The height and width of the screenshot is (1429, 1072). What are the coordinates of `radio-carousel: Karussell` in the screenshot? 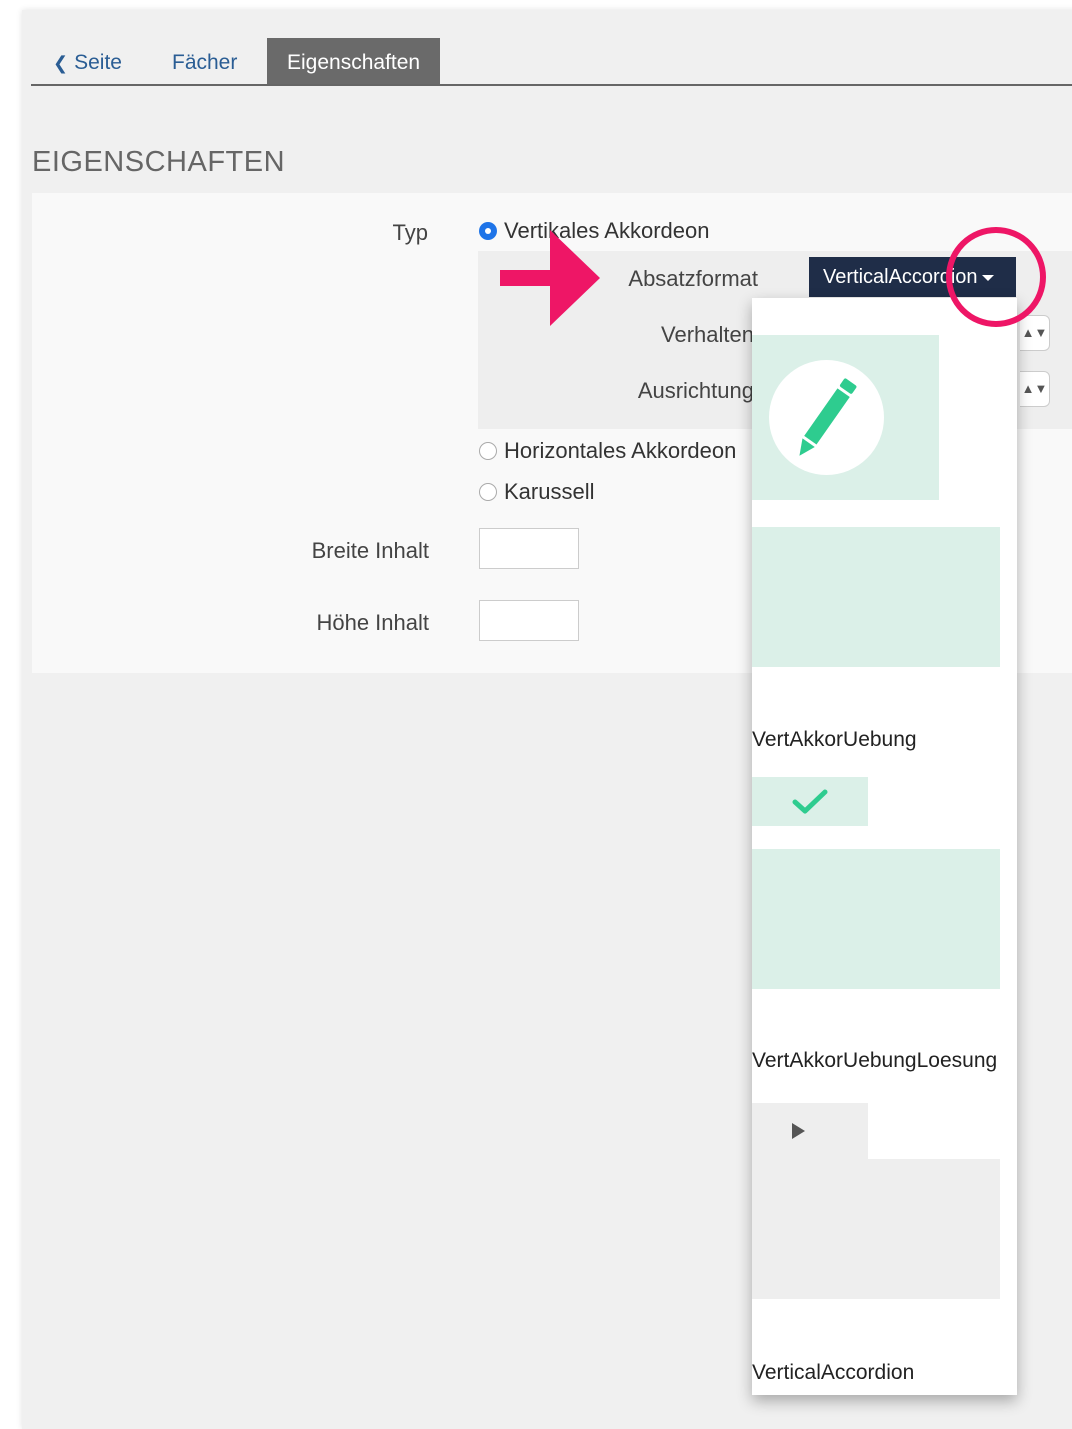 It's located at (536, 492).